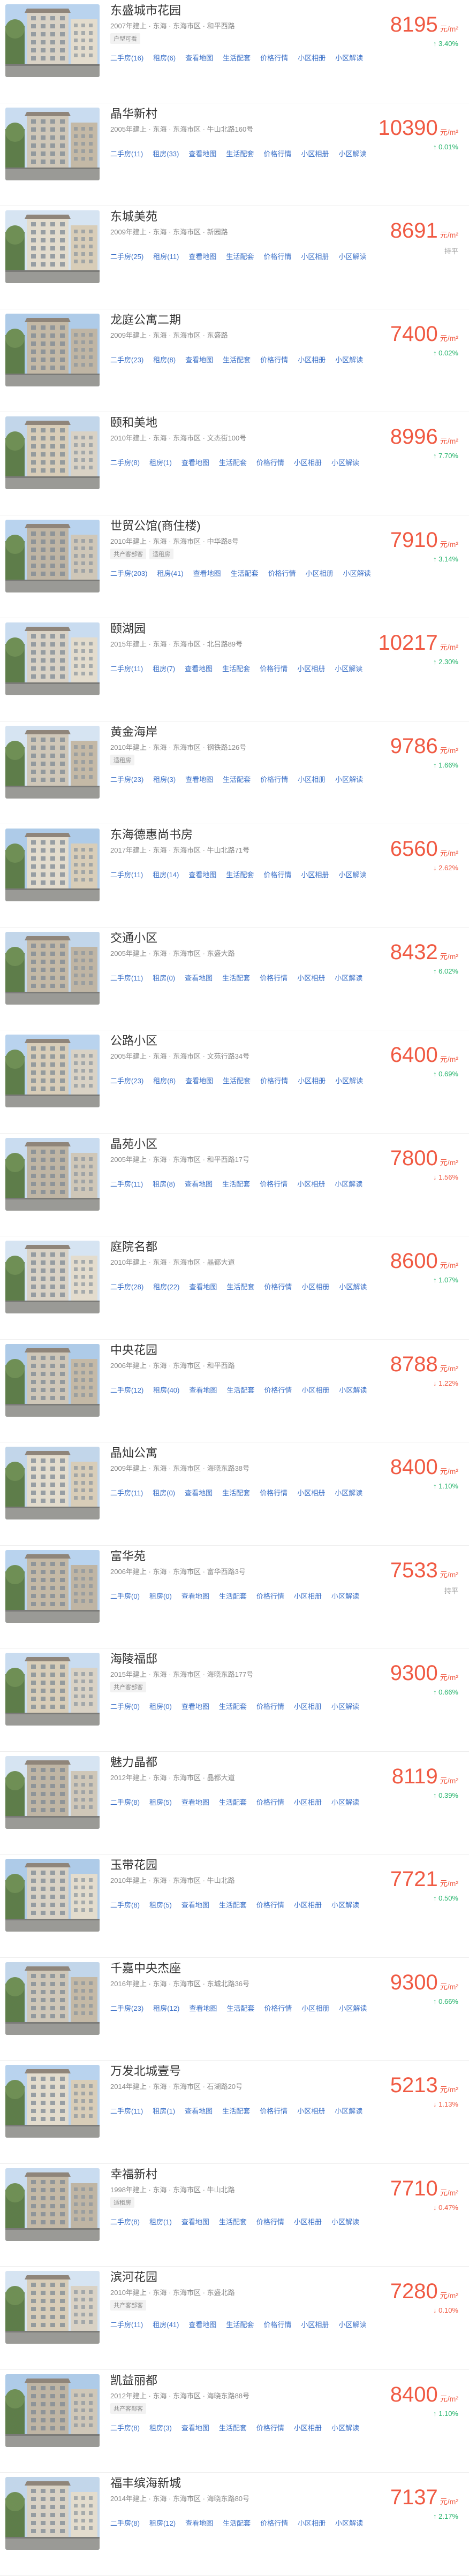 The height and width of the screenshot is (2576, 469). I want to click on community-name: 黄金海岸, so click(133, 731).